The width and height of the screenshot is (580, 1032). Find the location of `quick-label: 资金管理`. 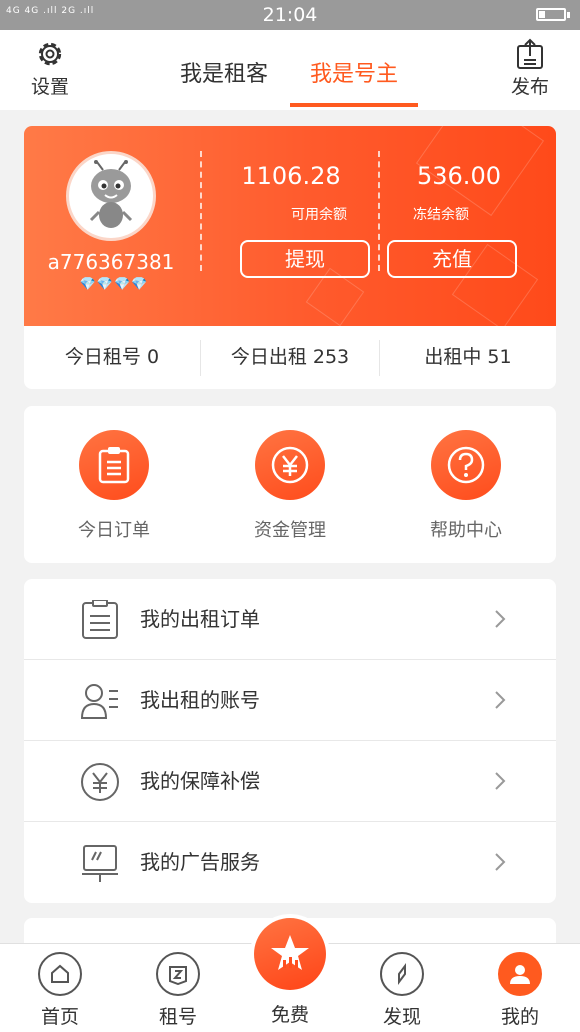

quick-label: 资金管理 is located at coordinates (290, 530).